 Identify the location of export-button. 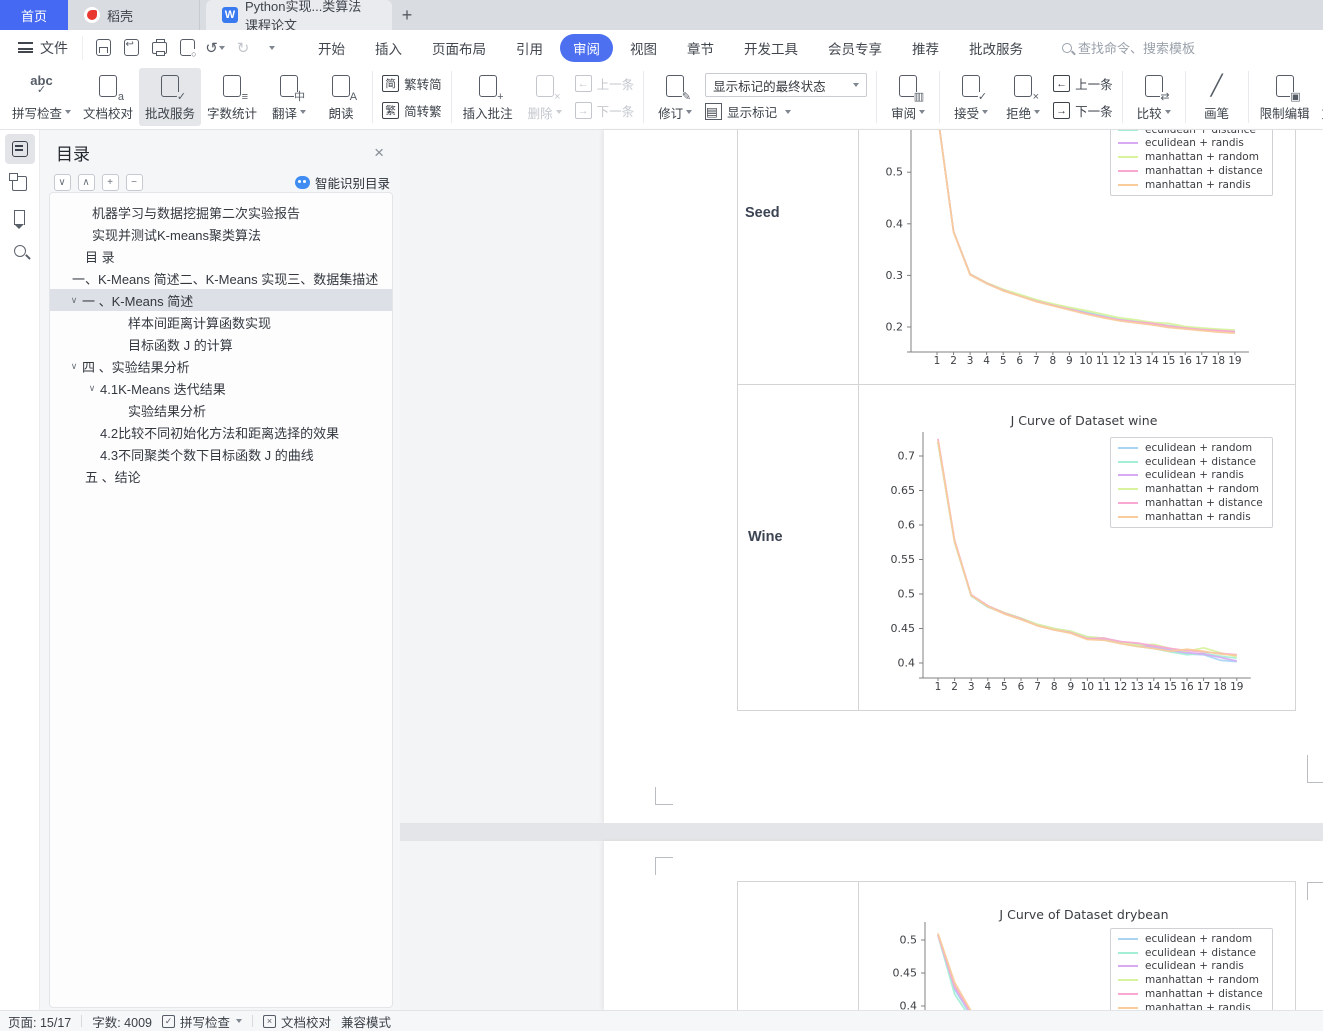
(131, 48).